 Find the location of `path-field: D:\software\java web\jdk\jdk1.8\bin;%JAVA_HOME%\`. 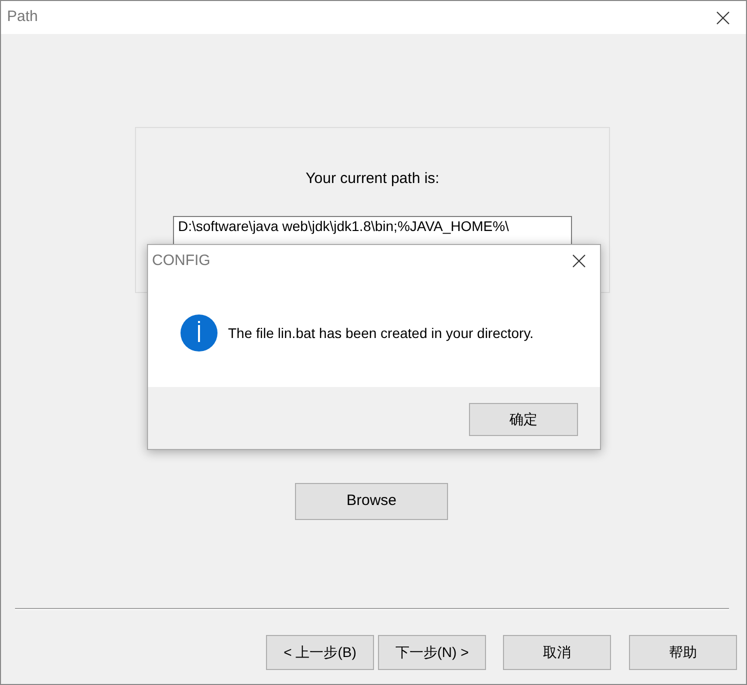

path-field: D:\software\java web\jdk\jdk1.8\bin;%JAVA_HOME%\ is located at coordinates (372, 231).